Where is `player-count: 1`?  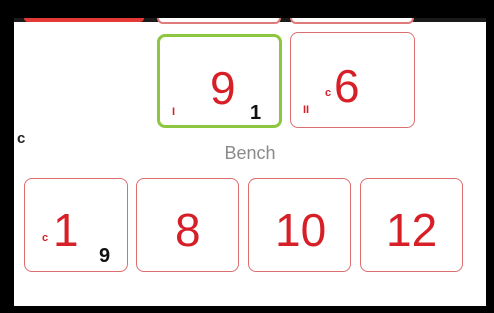
player-count: 1 is located at coordinates (256, 113).